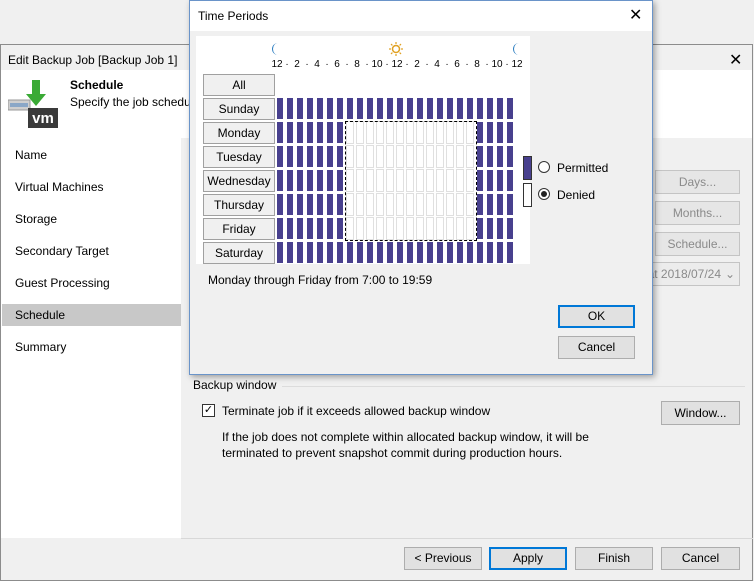 The image size is (754, 581). What do you see at coordinates (700, 558) in the screenshot?
I see `cancel-button: Cancel` at bounding box center [700, 558].